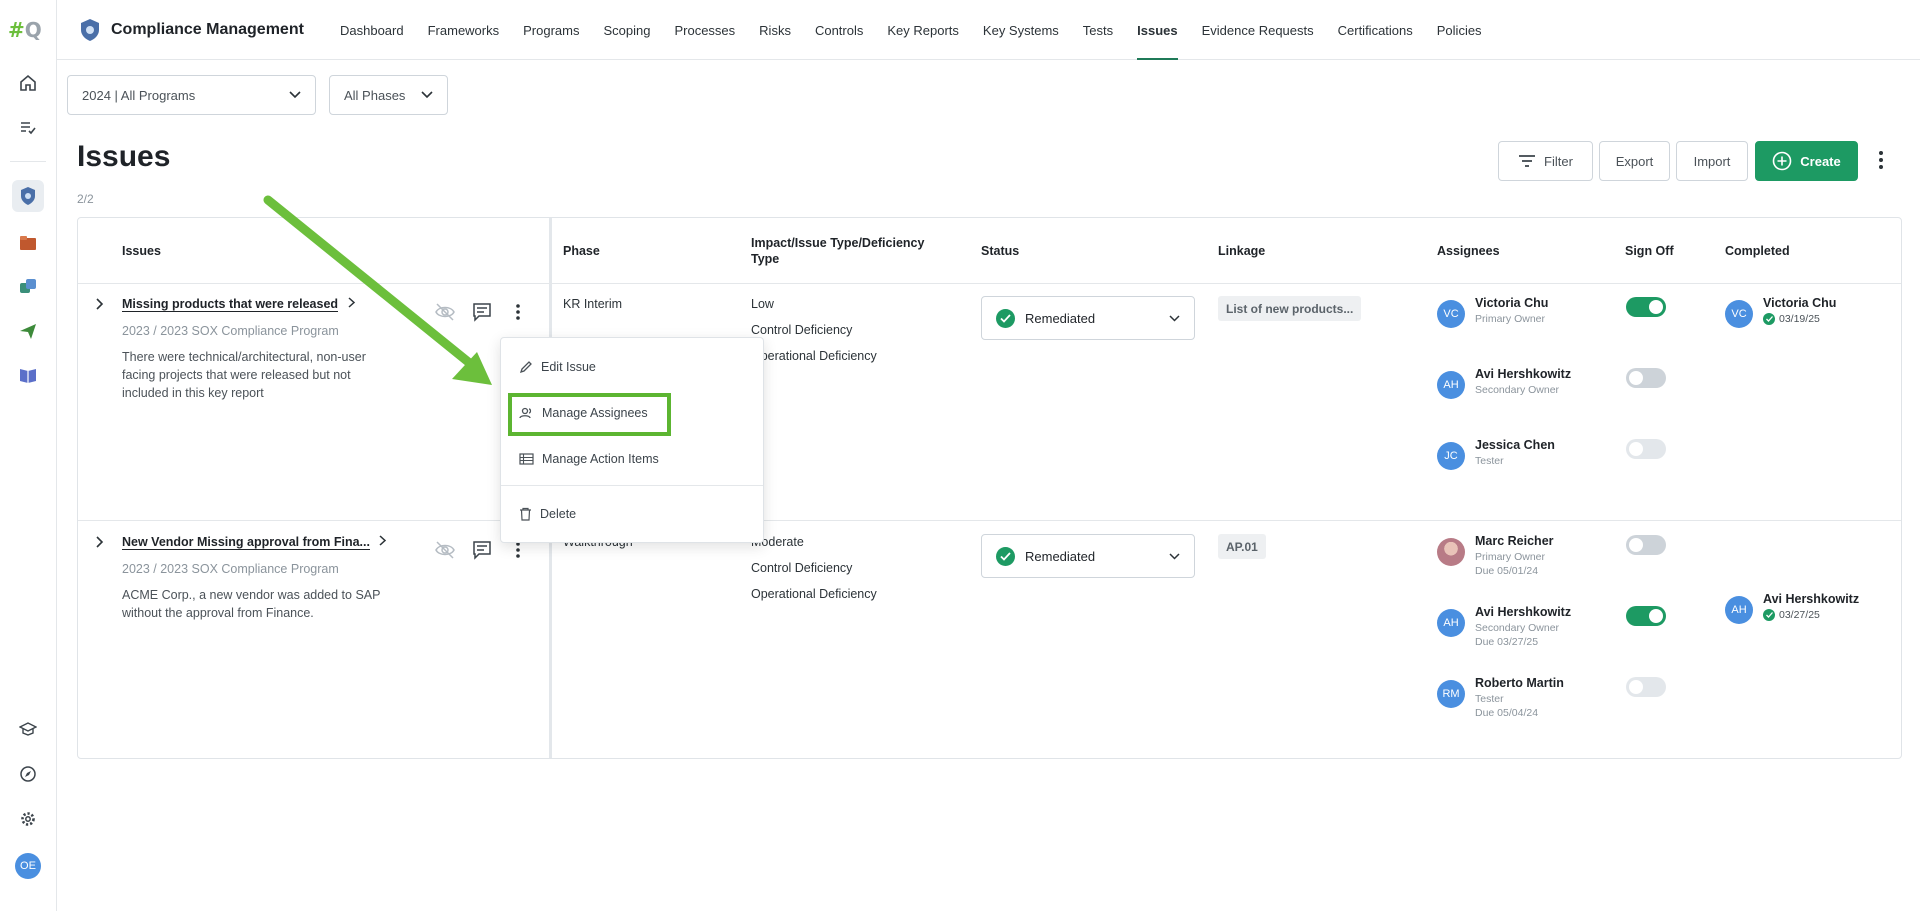 The height and width of the screenshot is (911, 1920). What do you see at coordinates (1000, 251) in the screenshot?
I see `header-status: Status` at bounding box center [1000, 251].